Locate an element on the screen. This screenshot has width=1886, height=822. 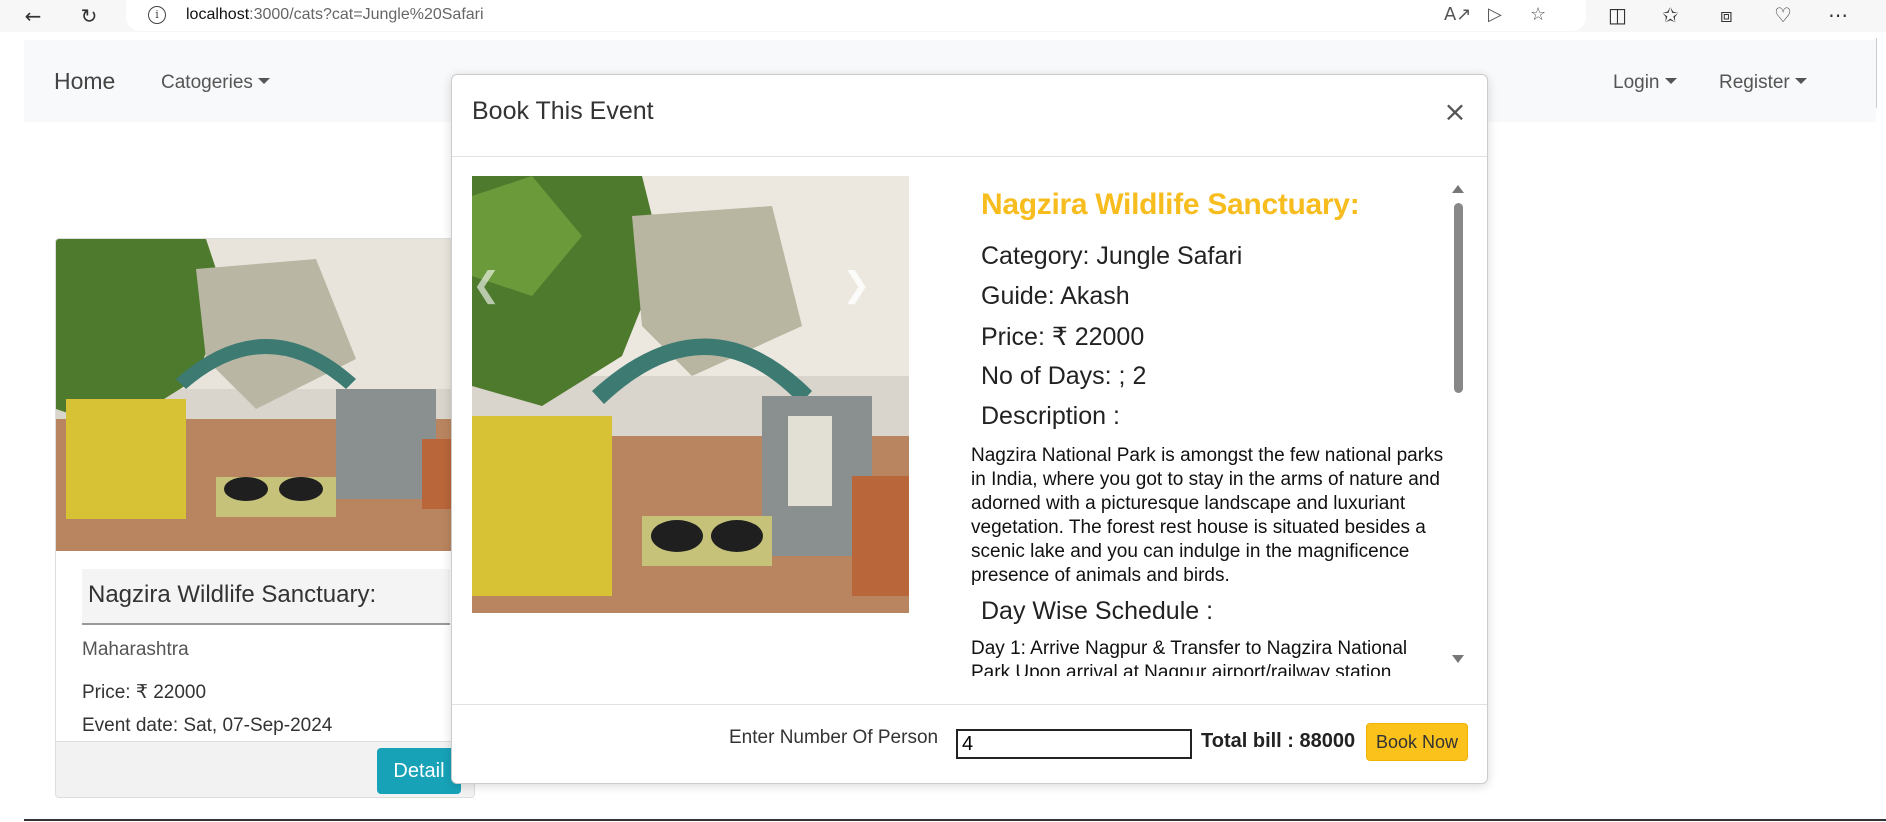
close-icon: × is located at coordinates (1455, 111).